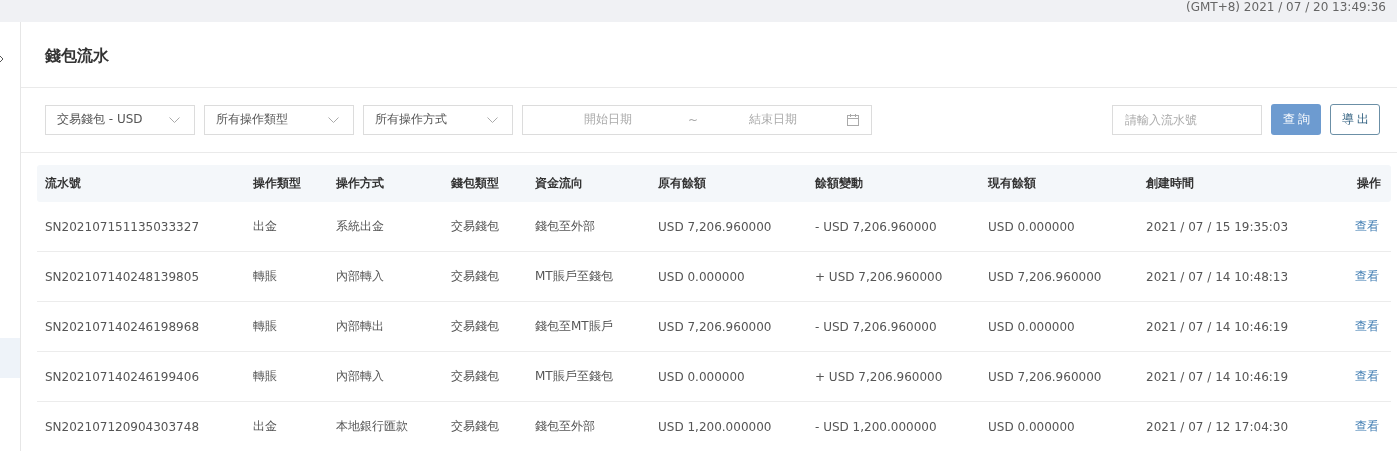 The image size is (1397, 451). Describe the element at coordinates (715, 426) in the screenshot. I see `table-cell-text: USD 1,200.000000` at that location.